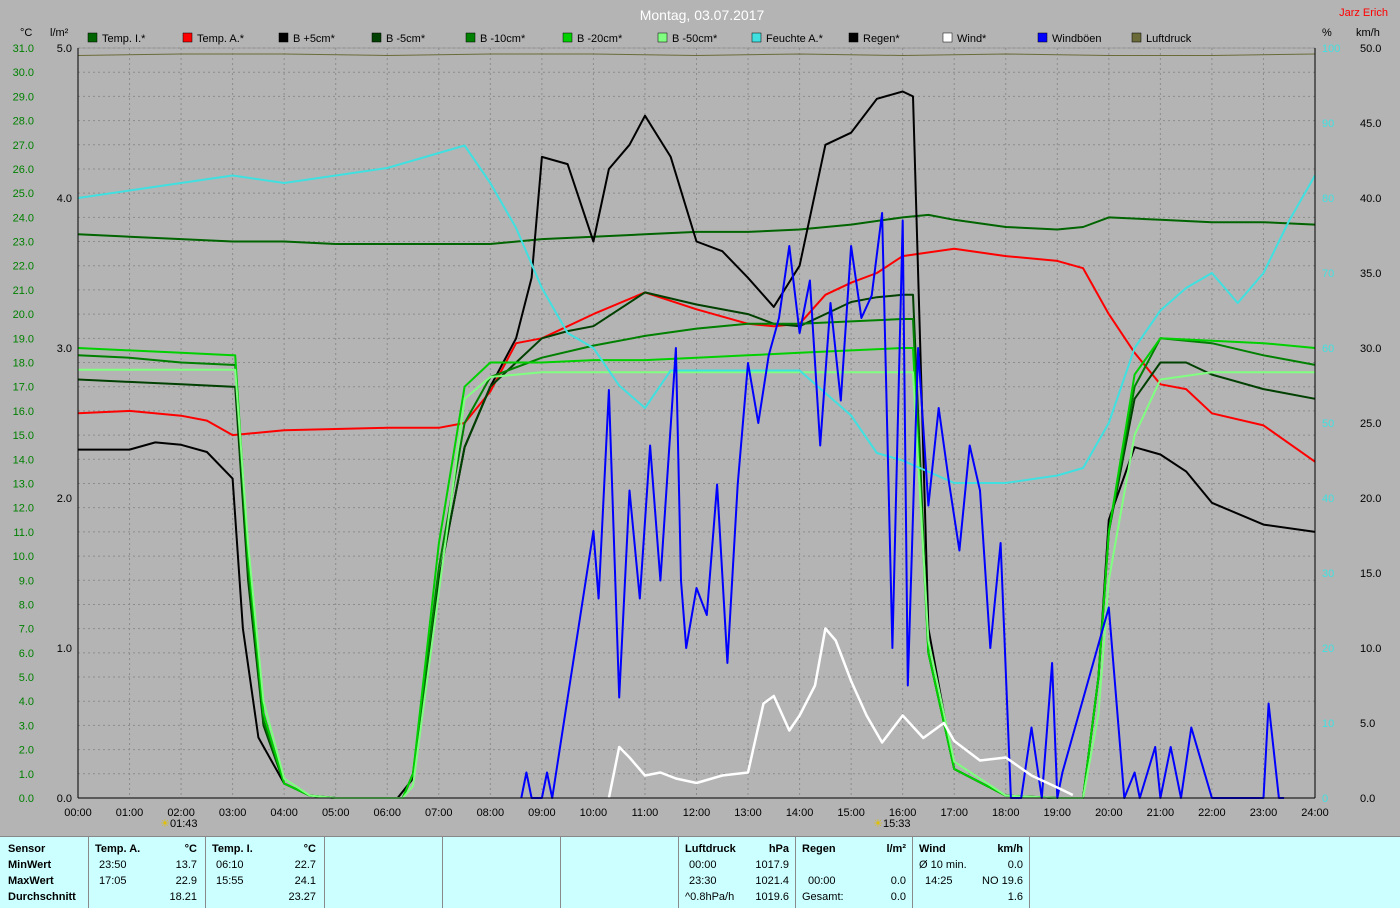  I want to click on rain-time: 00:00, so click(822, 881).